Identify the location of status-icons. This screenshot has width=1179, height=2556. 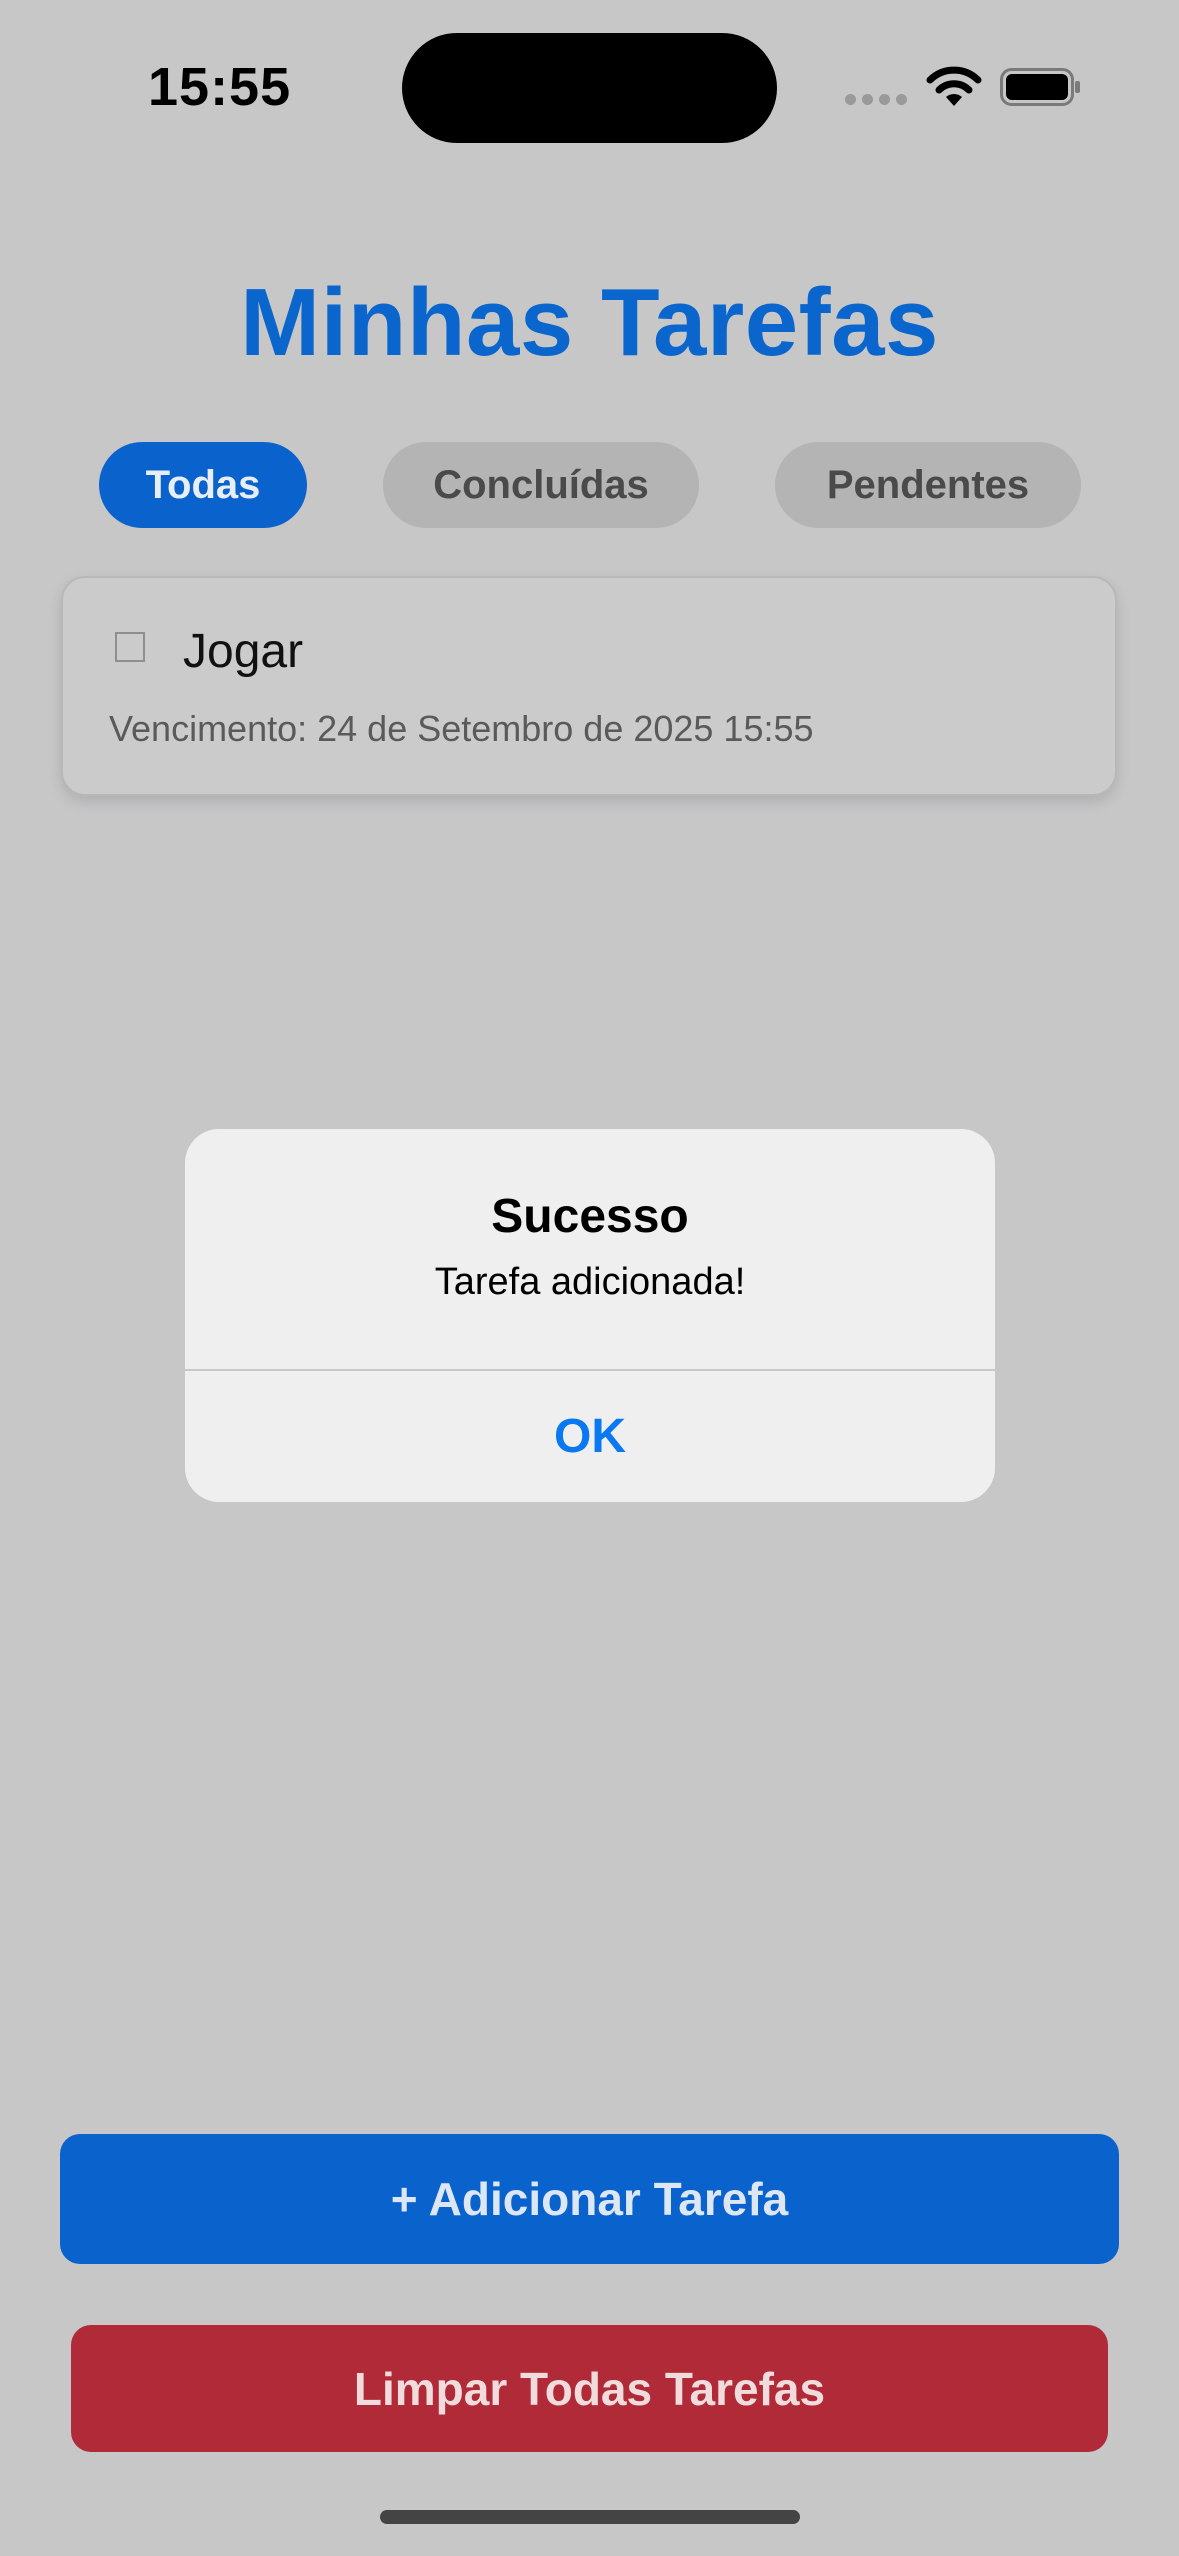
(965, 87).